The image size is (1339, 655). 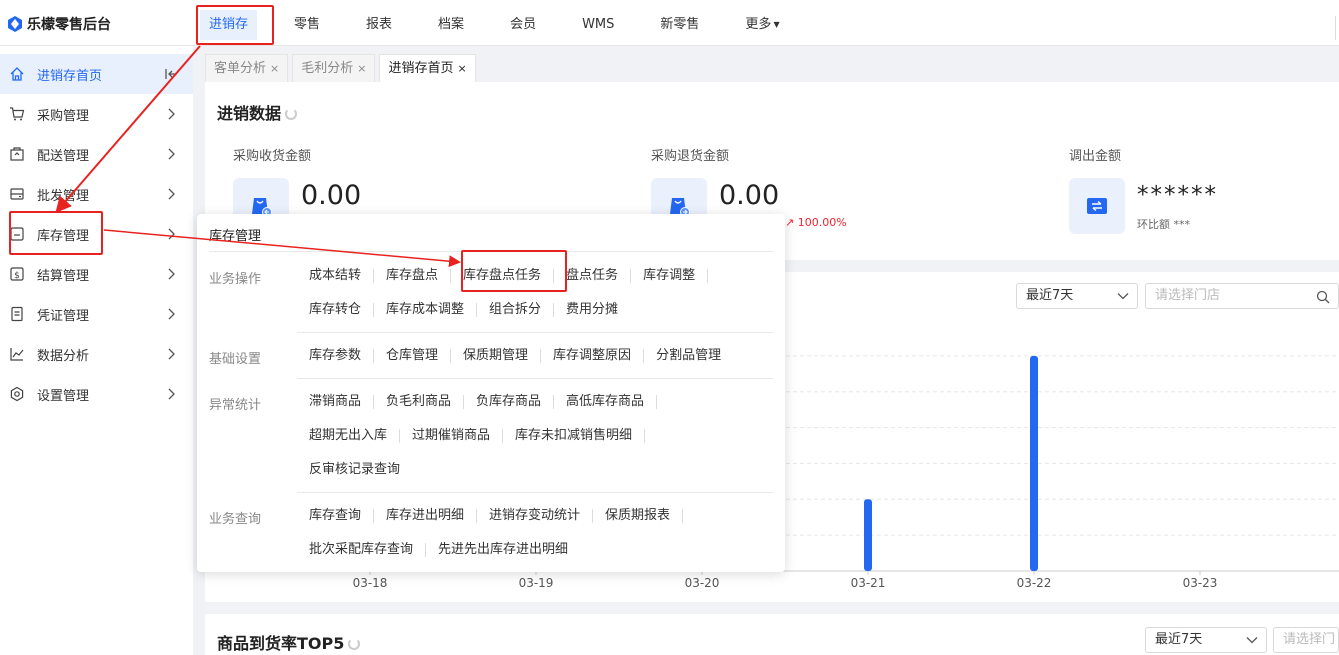 I want to click on chevron-down-icon, so click(x=1252, y=640).